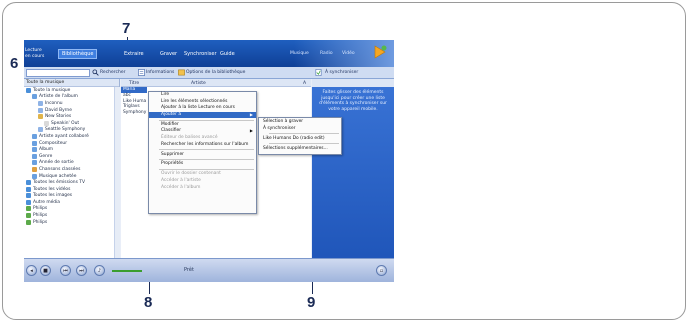 The height and width of the screenshot is (322, 688). I want to click on tree-item-label: Artiste de l'album, so click(58, 97).